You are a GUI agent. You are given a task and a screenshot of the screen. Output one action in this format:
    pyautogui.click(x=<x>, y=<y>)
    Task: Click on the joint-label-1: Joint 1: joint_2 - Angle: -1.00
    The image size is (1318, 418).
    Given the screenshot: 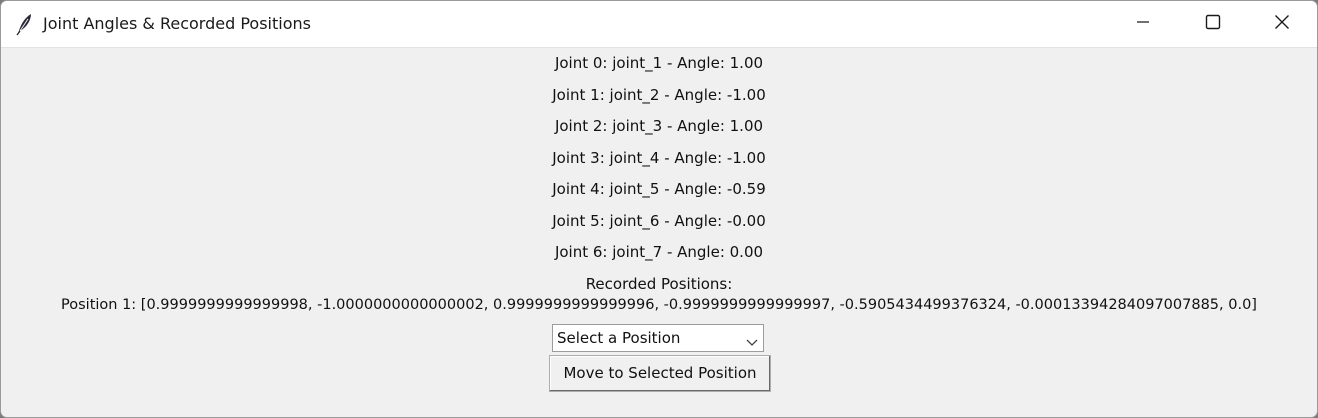 What is the action you would take?
    pyautogui.click(x=659, y=95)
    